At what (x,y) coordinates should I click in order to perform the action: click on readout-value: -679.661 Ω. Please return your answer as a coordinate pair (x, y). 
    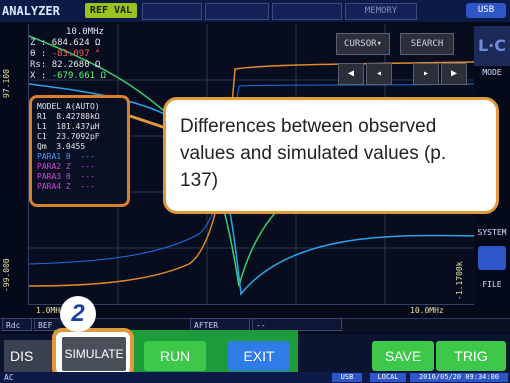
    Looking at the image, I should click on (78, 76).